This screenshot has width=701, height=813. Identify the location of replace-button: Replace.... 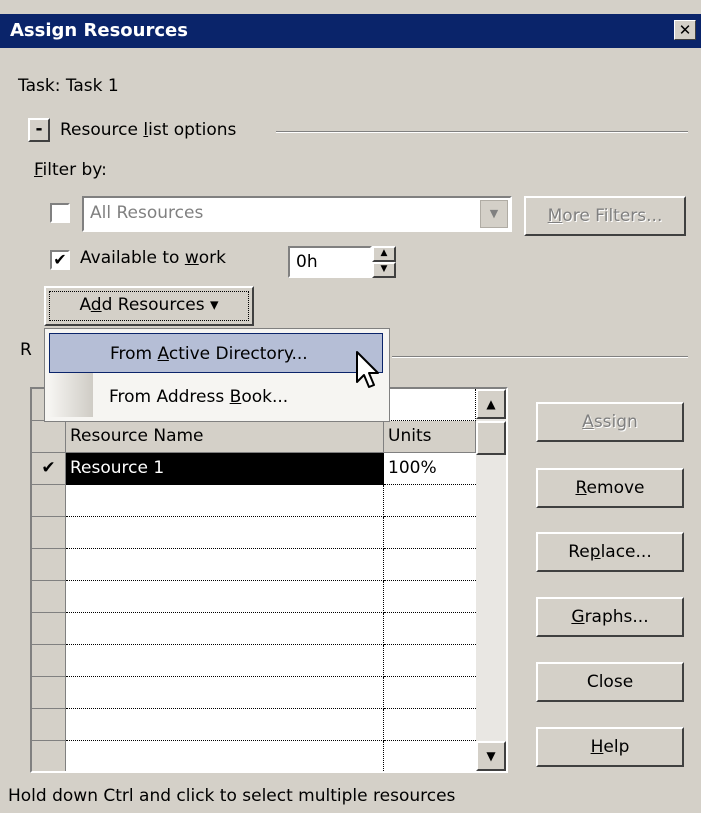
(610, 552).